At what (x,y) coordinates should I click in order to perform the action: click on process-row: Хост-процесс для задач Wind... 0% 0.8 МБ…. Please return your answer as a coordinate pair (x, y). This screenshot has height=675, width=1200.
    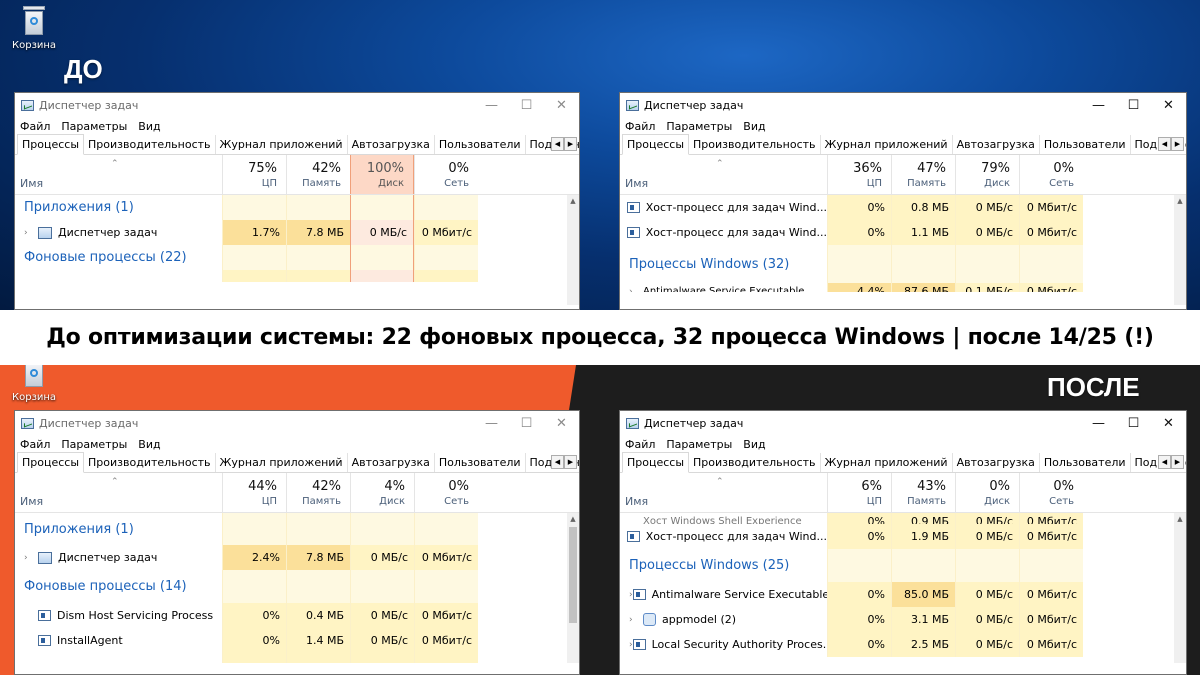
    Looking at the image, I should click on (903, 207).